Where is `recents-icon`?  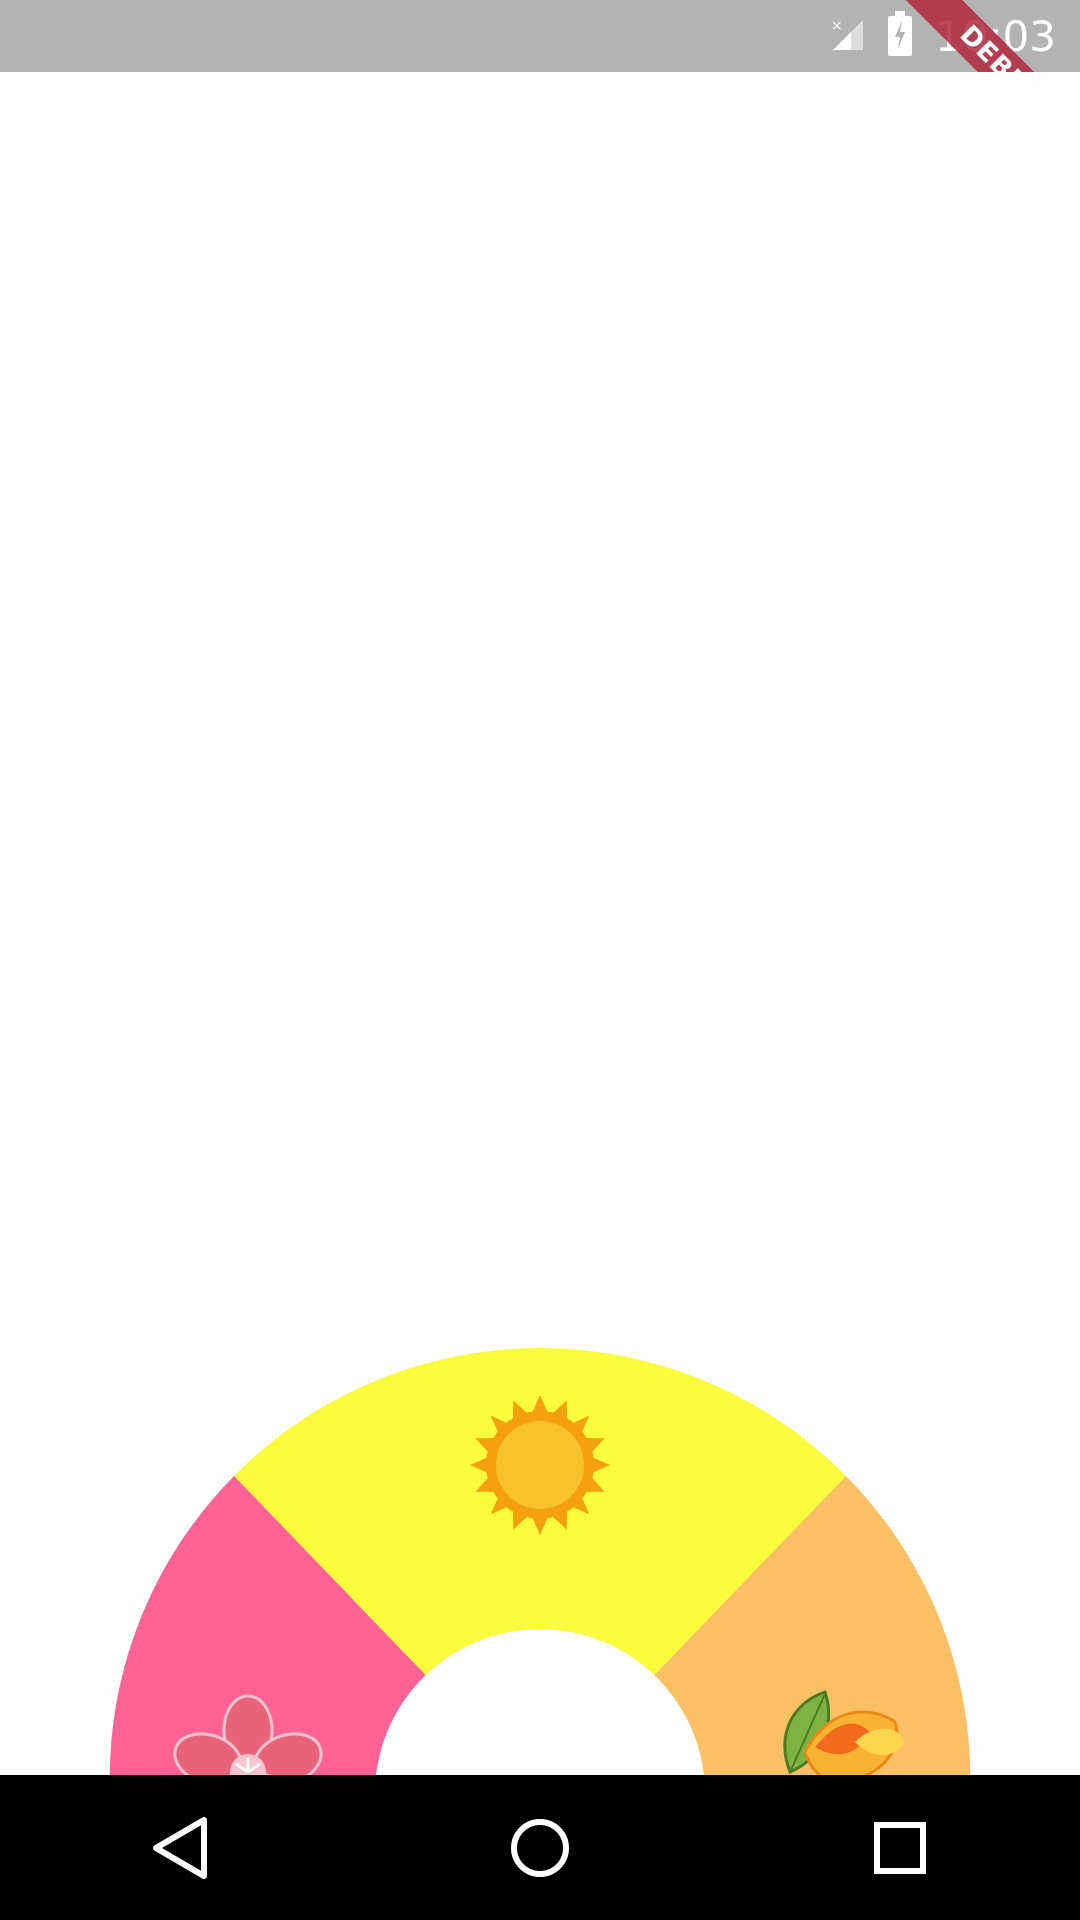
recents-icon is located at coordinates (900, 1847).